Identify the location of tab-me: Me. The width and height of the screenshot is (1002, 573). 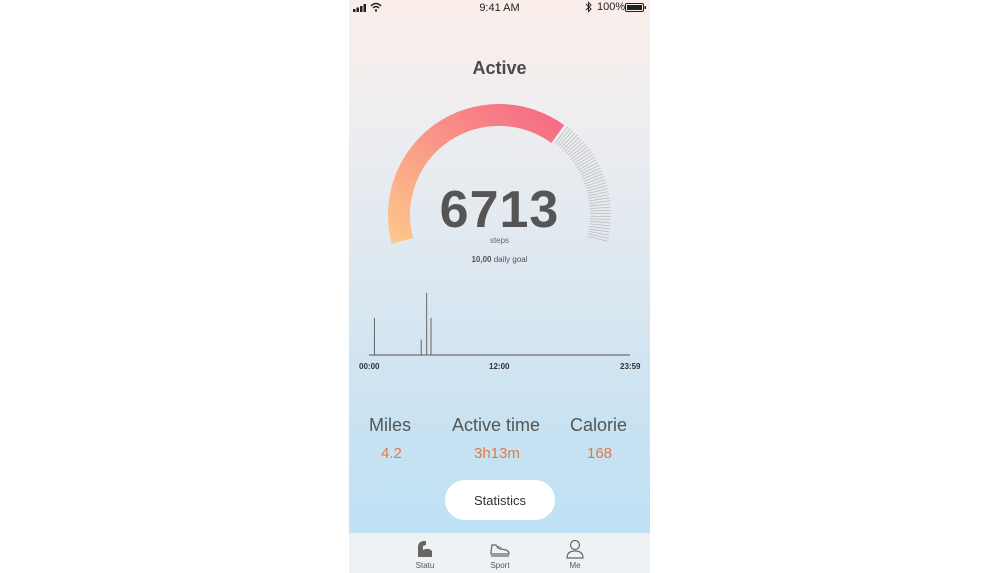
(575, 553).